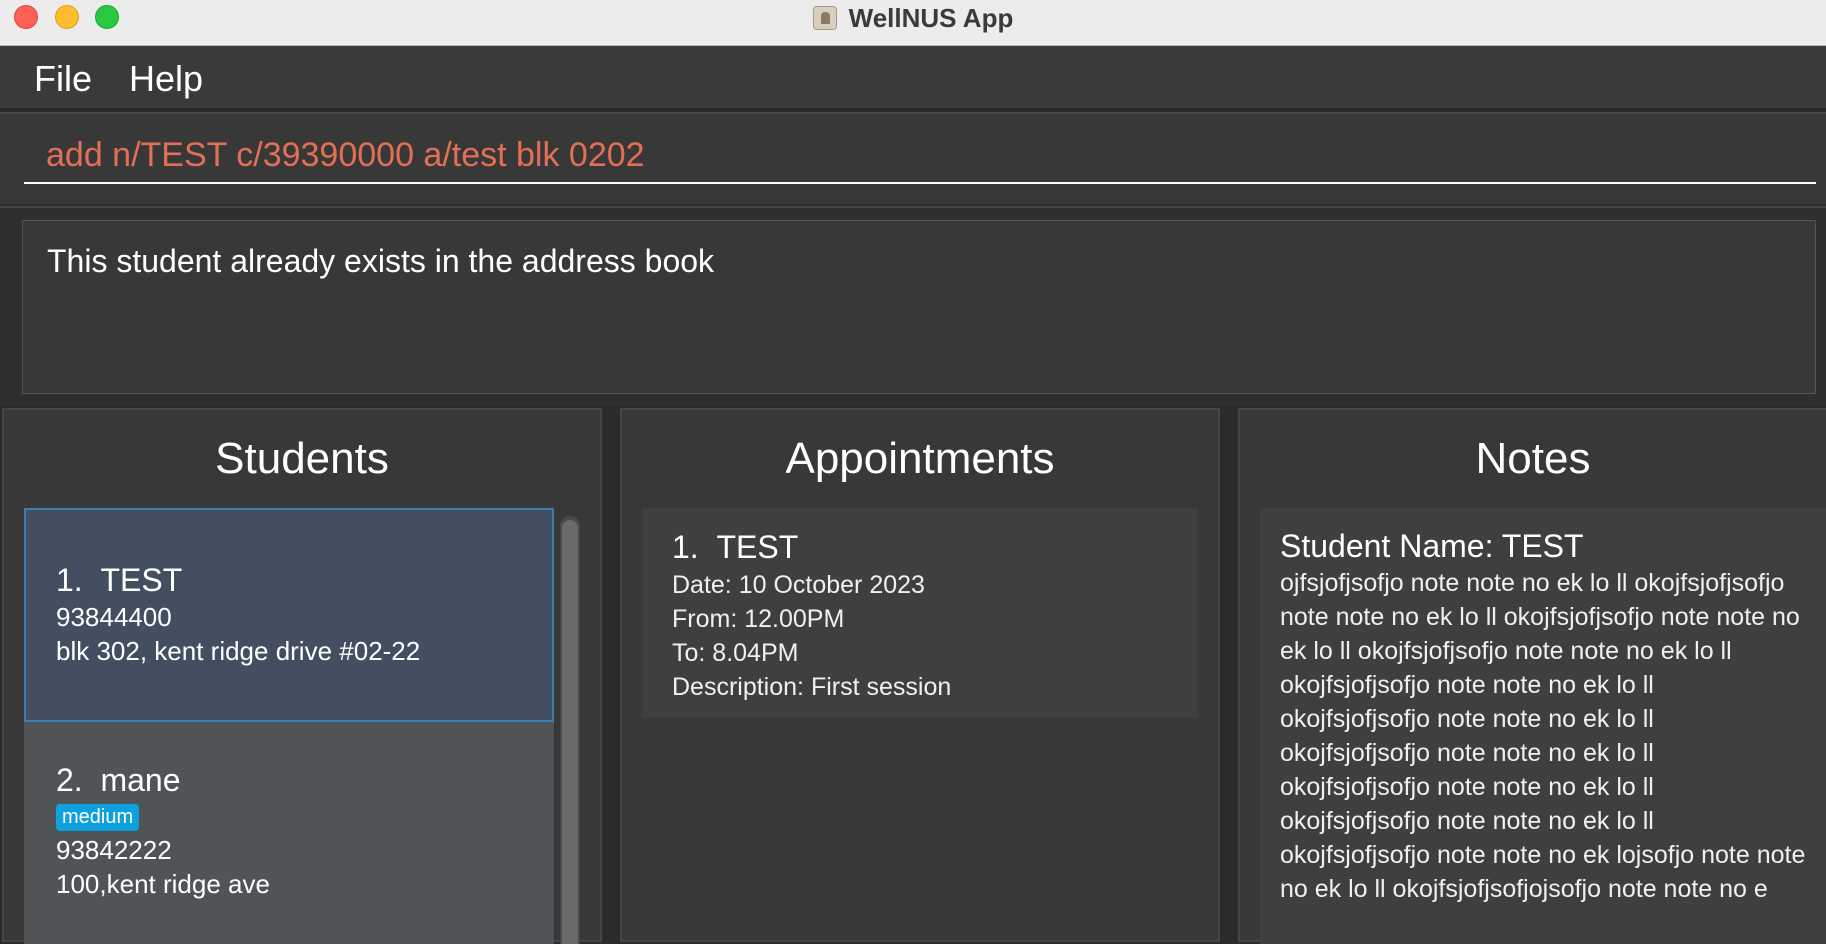 The width and height of the screenshot is (1826, 944). What do you see at coordinates (757, 547) in the screenshot?
I see `appointment-name-text: TEST` at bounding box center [757, 547].